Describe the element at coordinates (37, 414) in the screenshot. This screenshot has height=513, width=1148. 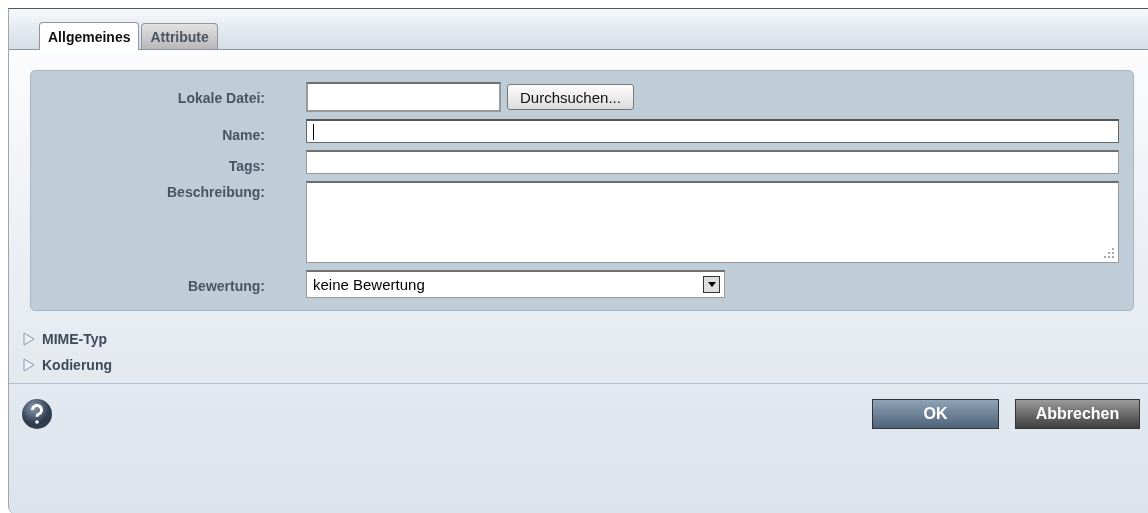
I see `help-icon` at that location.